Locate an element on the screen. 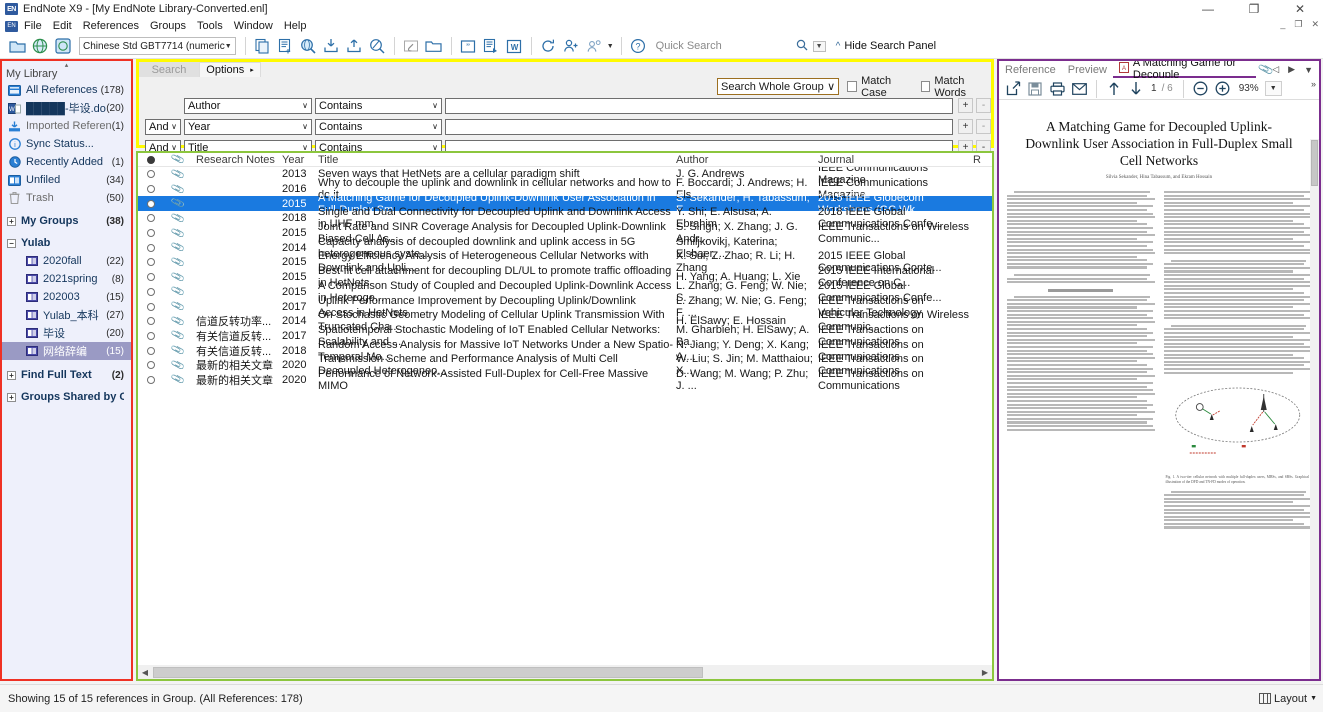  search-scope-dropdown: Search Whole Group ∨ is located at coordinates (778, 86).